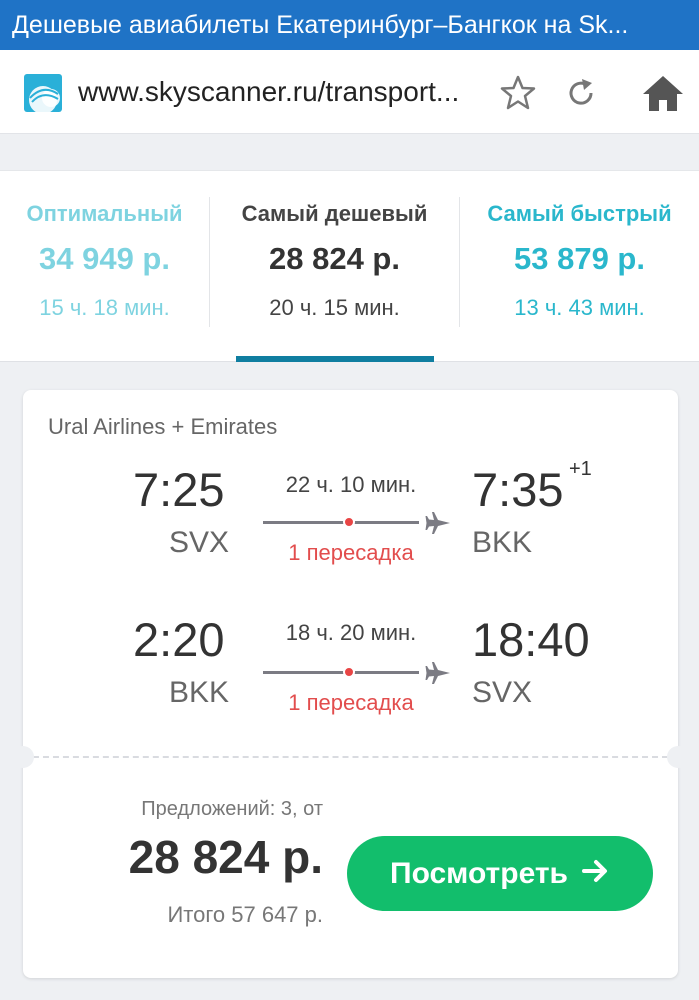 The height and width of the screenshot is (1000, 699). I want to click on reload-icon, so click(581, 93).